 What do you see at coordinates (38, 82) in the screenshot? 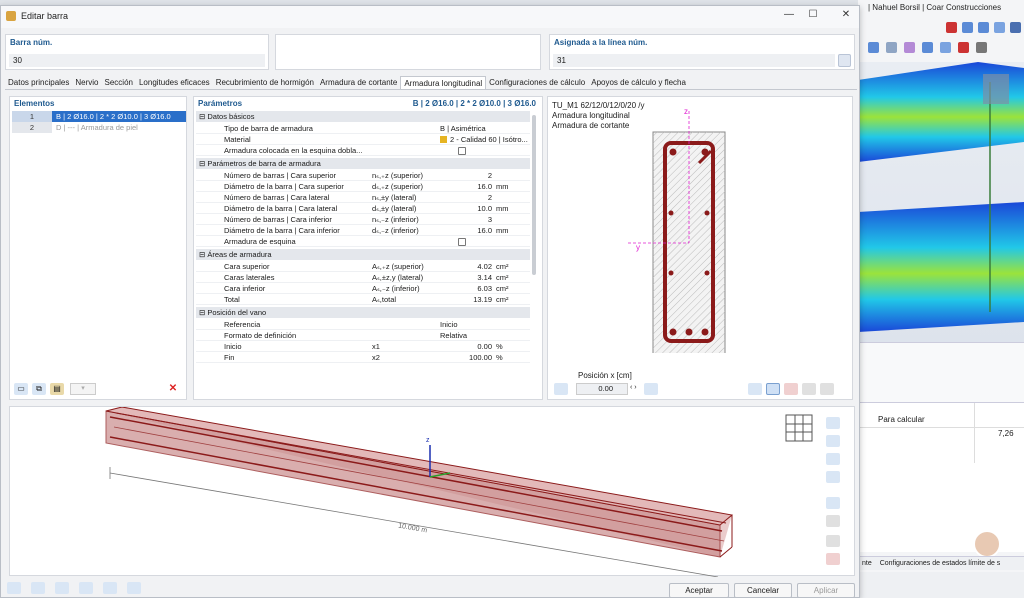
I see `tab-0: Datos principales` at bounding box center [38, 82].